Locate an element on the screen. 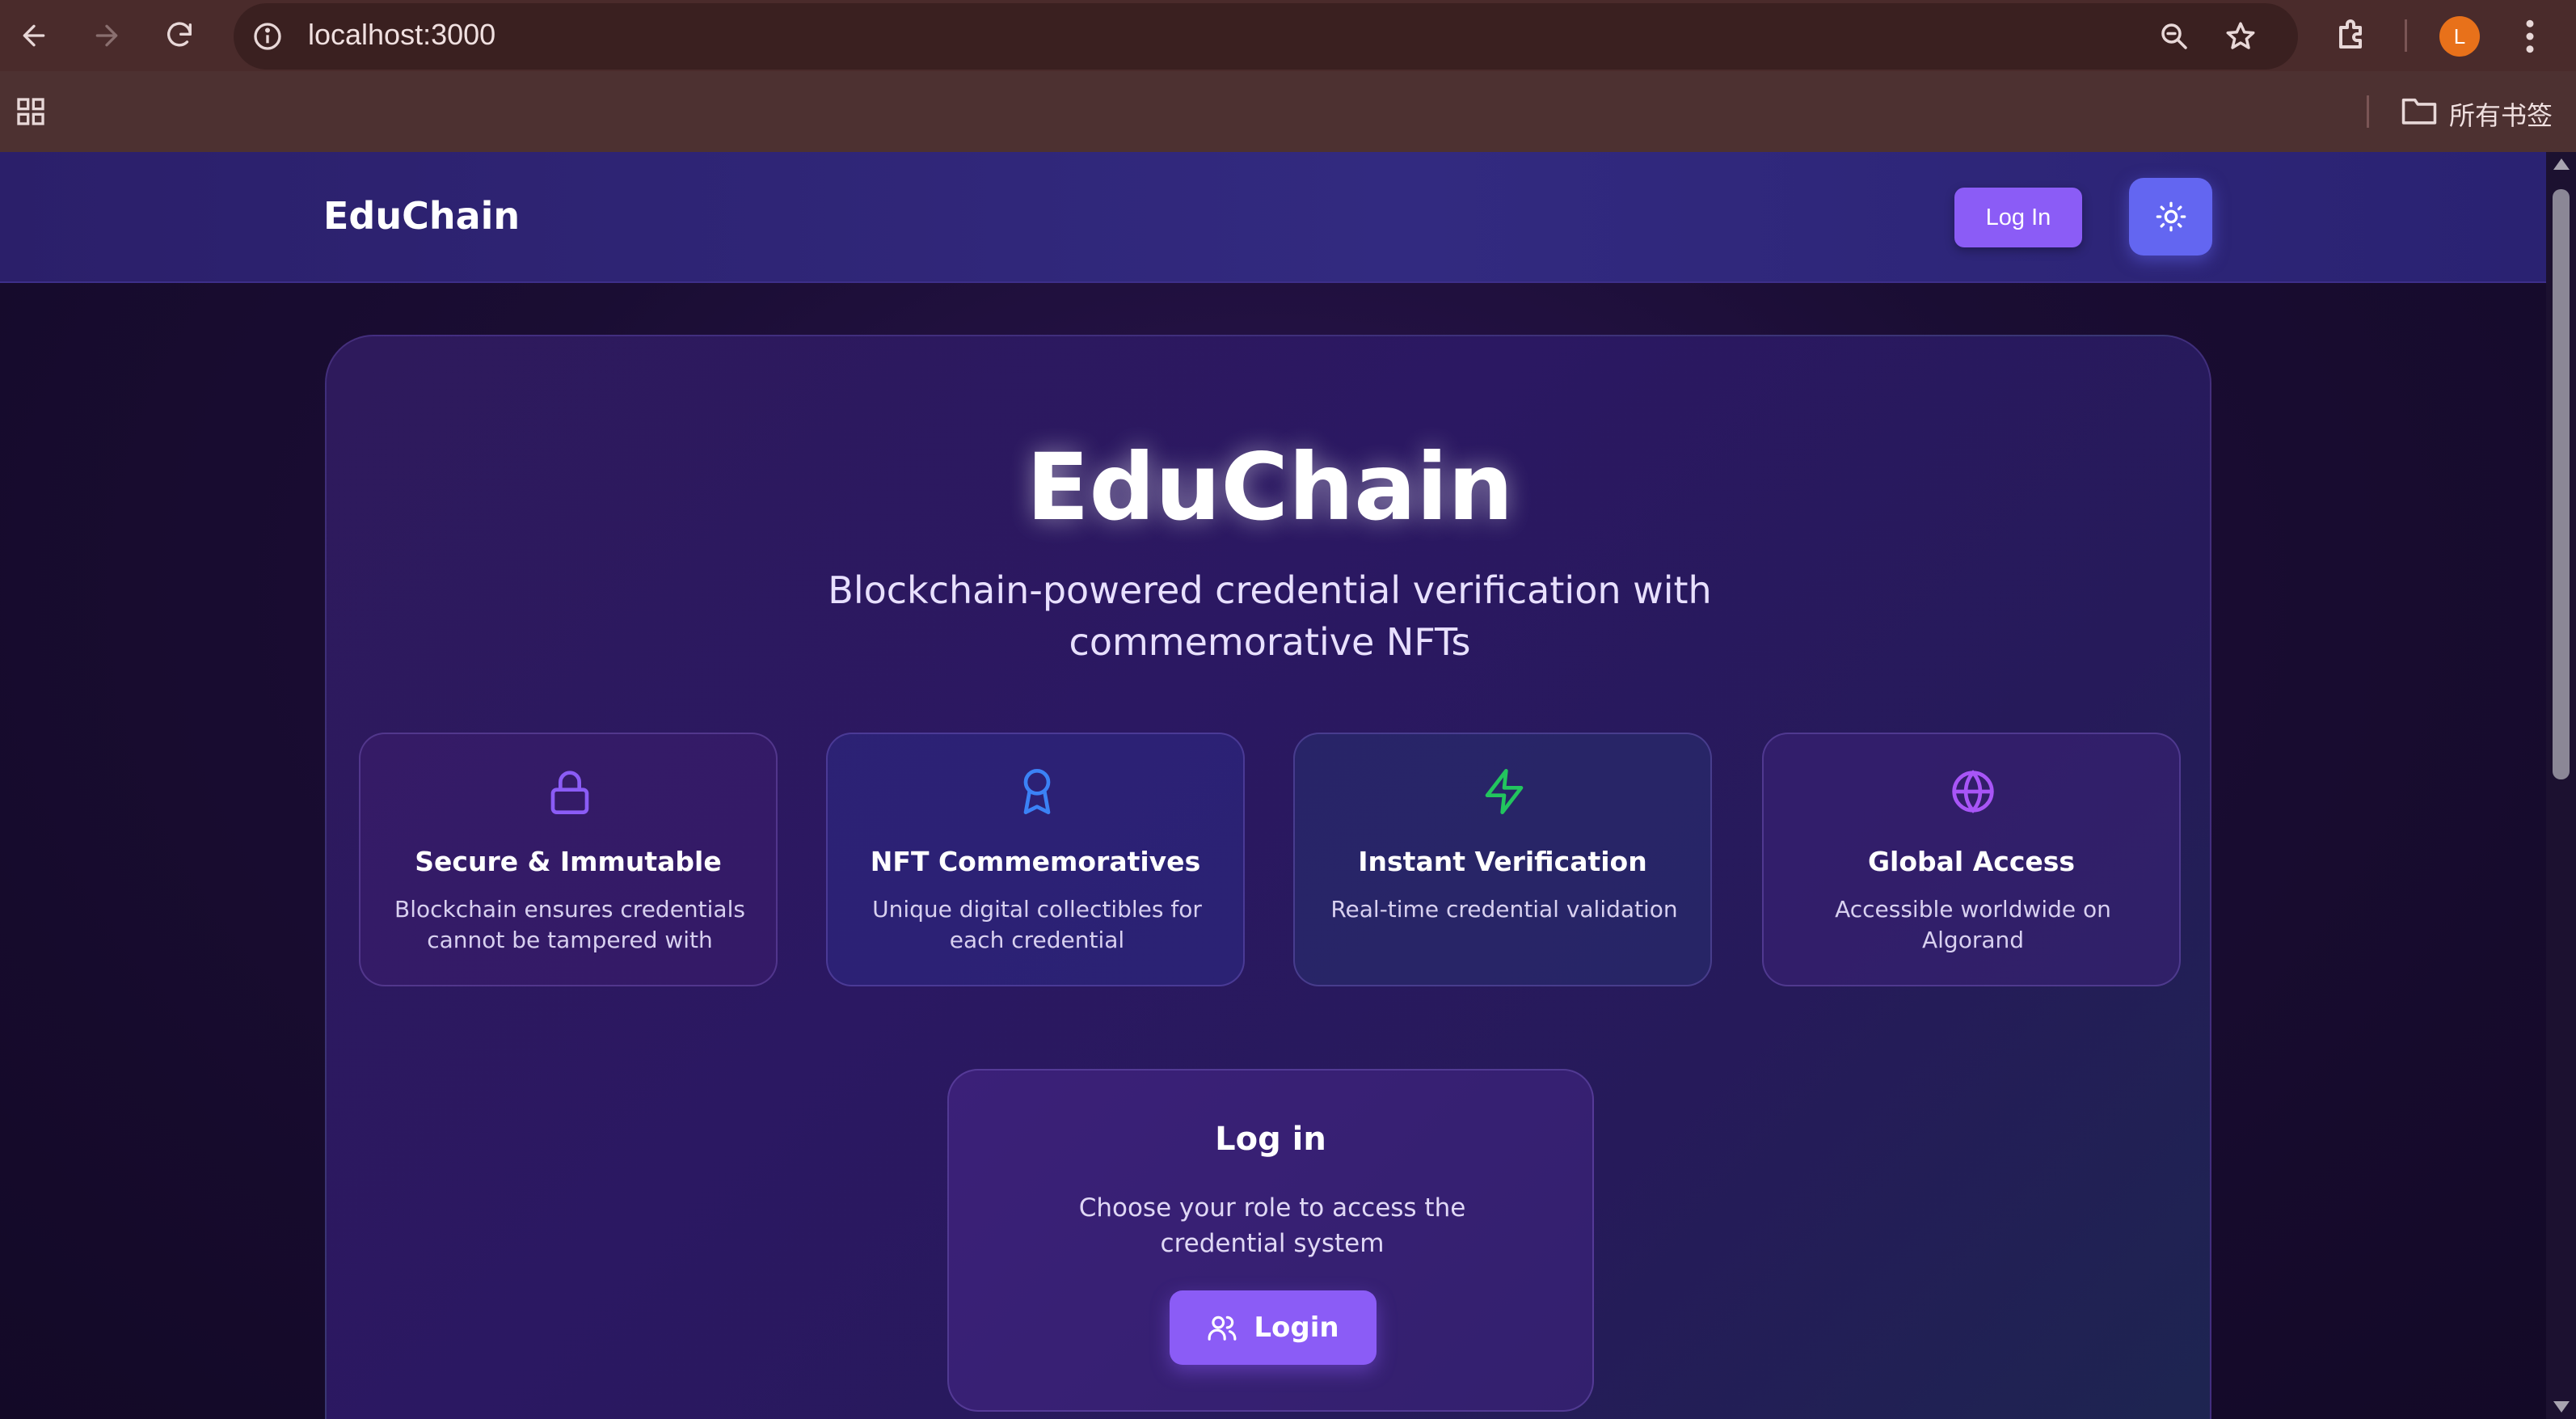 The height and width of the screenshot is (1419, 2576). feature-title: Global Access is located at coordinates (1972, 861).